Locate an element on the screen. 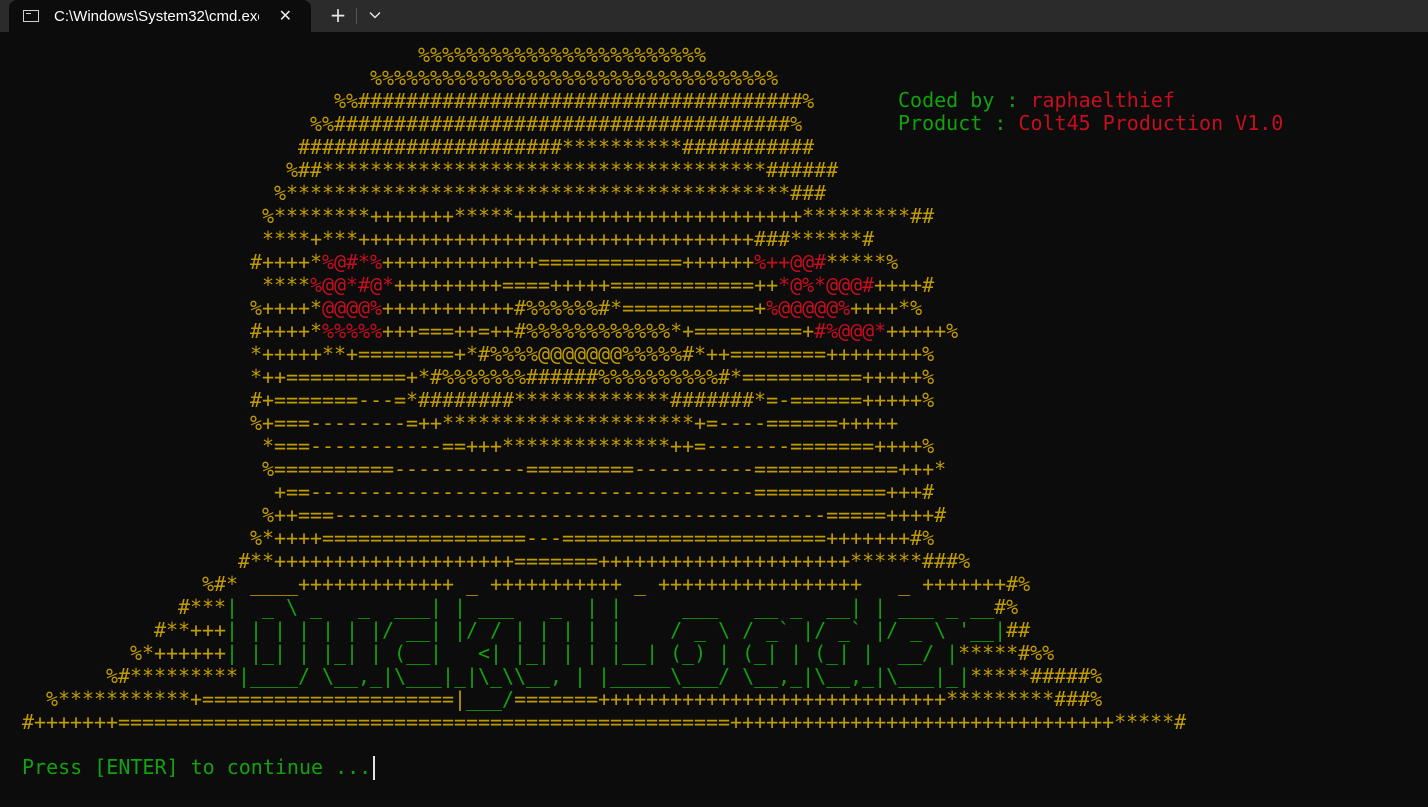 This screenshot has height=807, width=1428. ascii-art-segment: %%#####################################% is located at coordinates (418, 101).